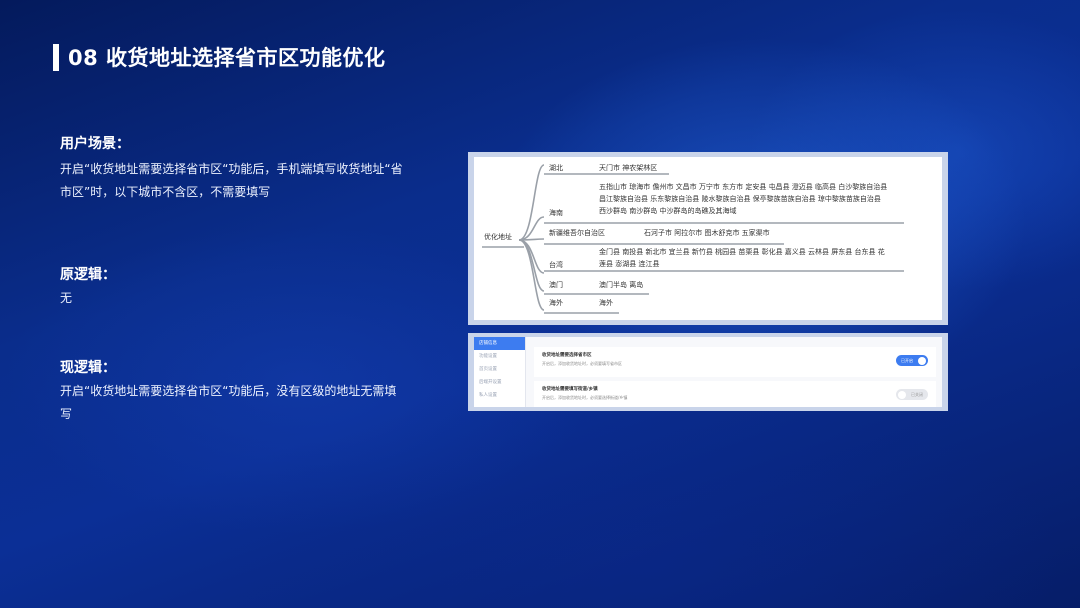 Image resolution: width=1080 pixels, height=608 pixels. I want to click on setting-description: 开启后，添加收货地址时，必须要填写省市区, so click(582, 363).